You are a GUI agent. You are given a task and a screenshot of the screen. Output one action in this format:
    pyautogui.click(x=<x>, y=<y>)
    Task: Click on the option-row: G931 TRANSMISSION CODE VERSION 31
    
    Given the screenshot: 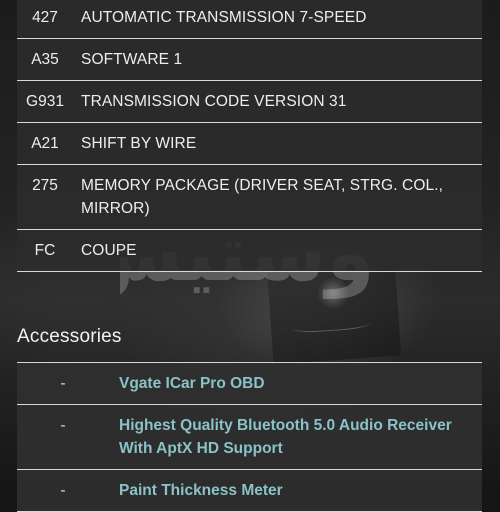 What is the action you would take?
    pyautogui.click(x=249, y=102)
    